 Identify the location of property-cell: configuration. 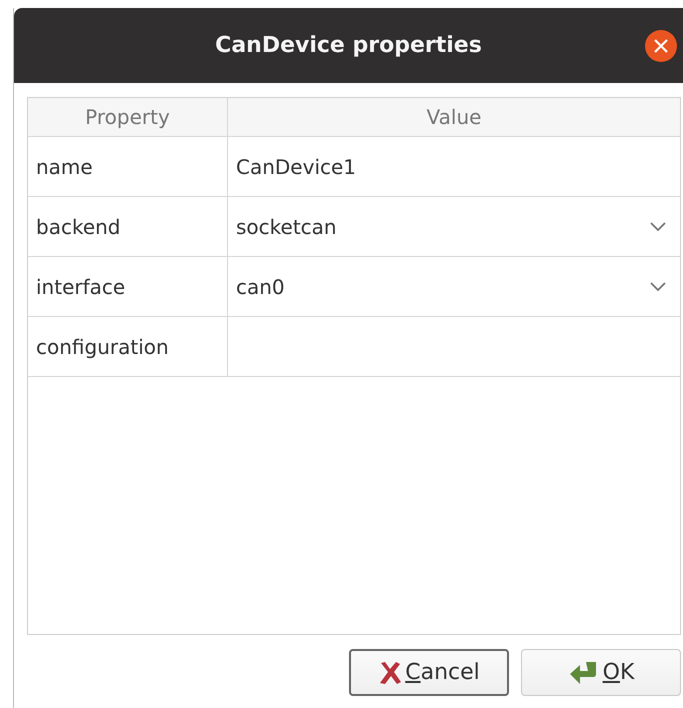
(128, 347).